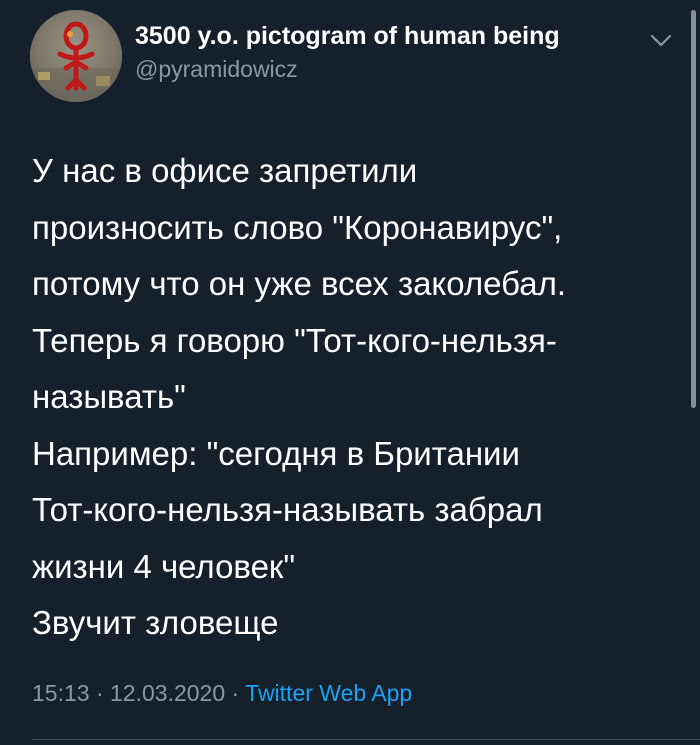 This screenshot has width=700, height=745. Describe the element at coordinates (225, 170) in the screenshot. I see `tweet-text-line: У нас в офисе запретили` at that location.